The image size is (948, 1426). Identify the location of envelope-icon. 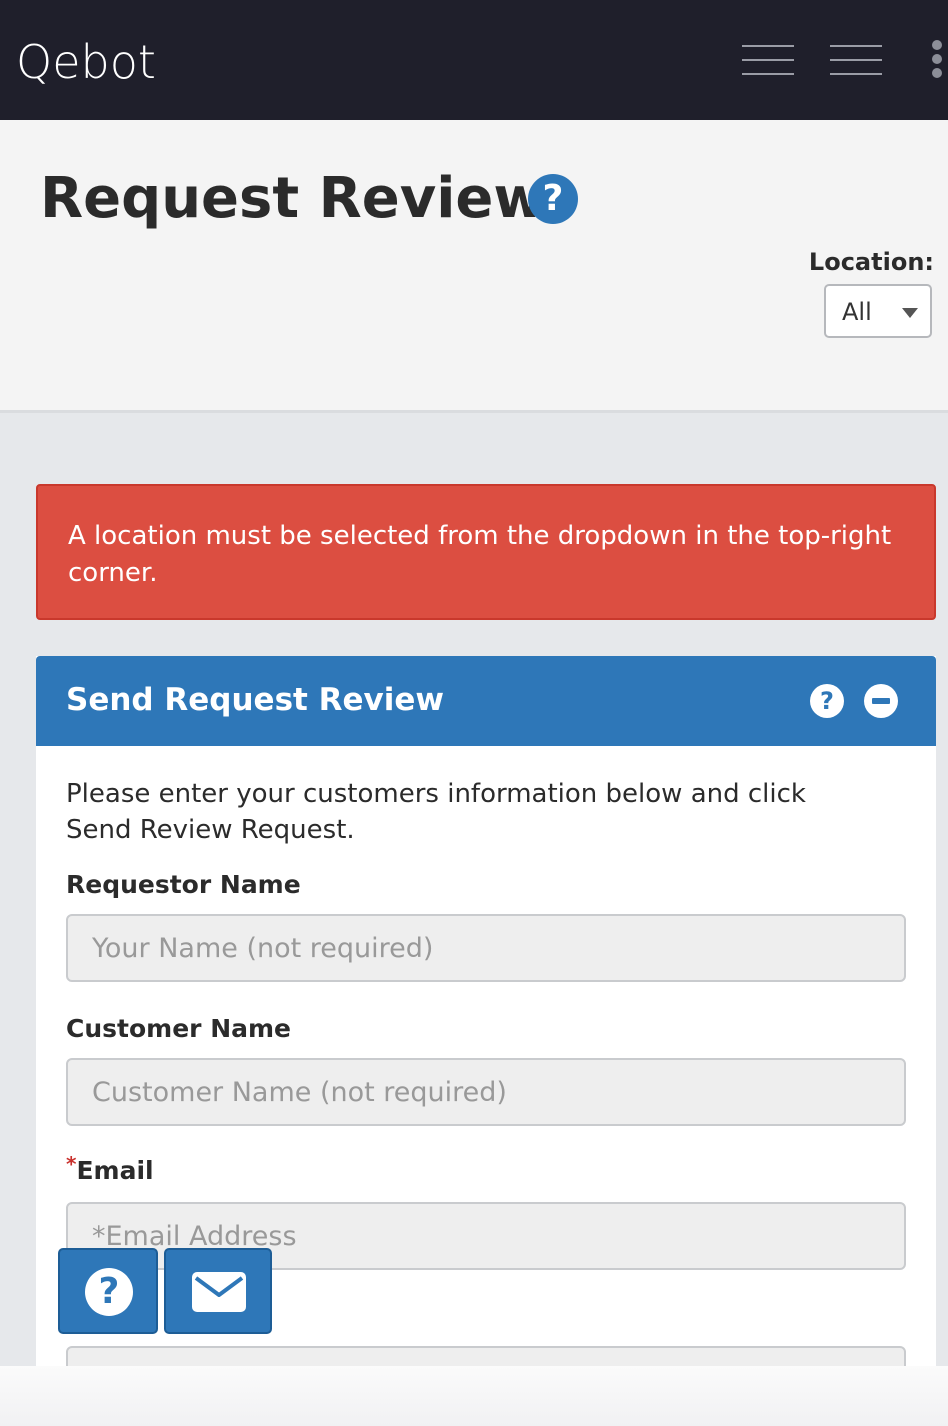
(219, 1292).